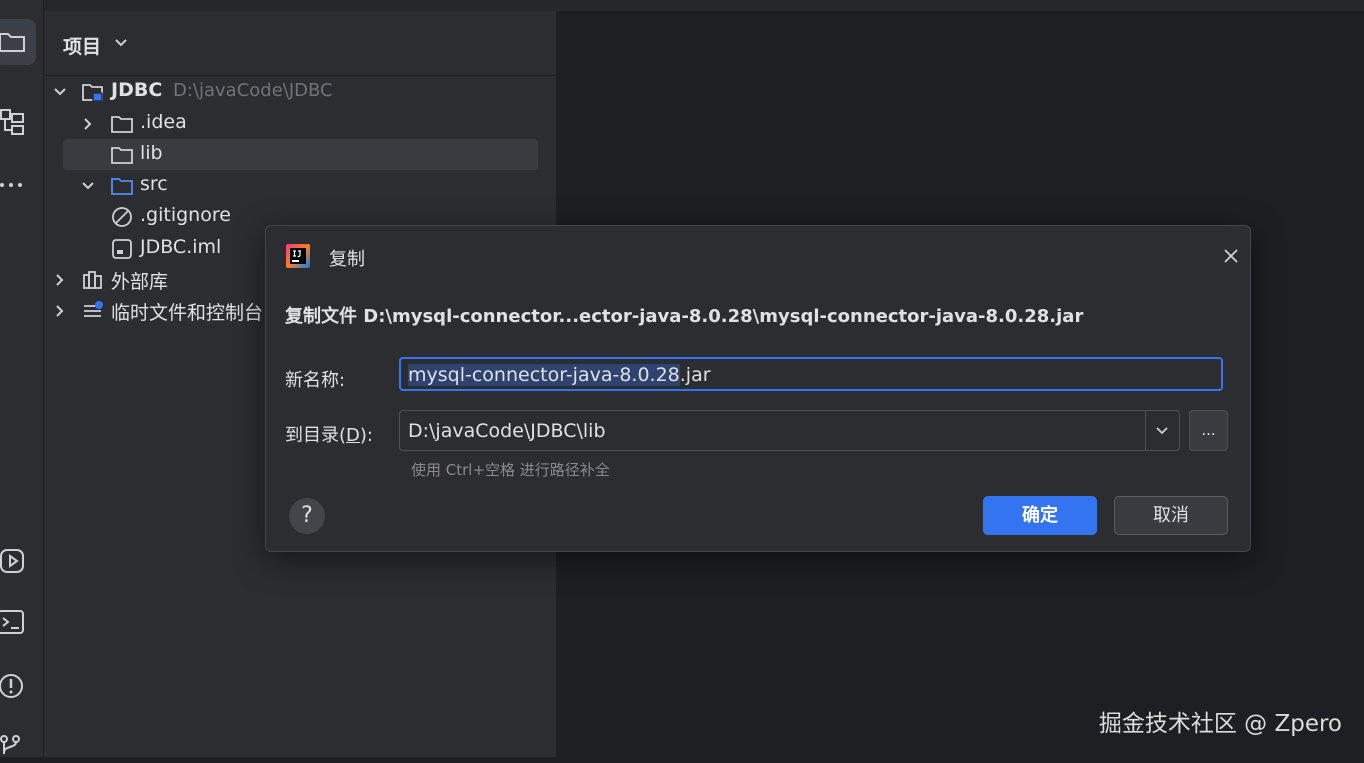  I want to click on services-icon, so click(12, 561).